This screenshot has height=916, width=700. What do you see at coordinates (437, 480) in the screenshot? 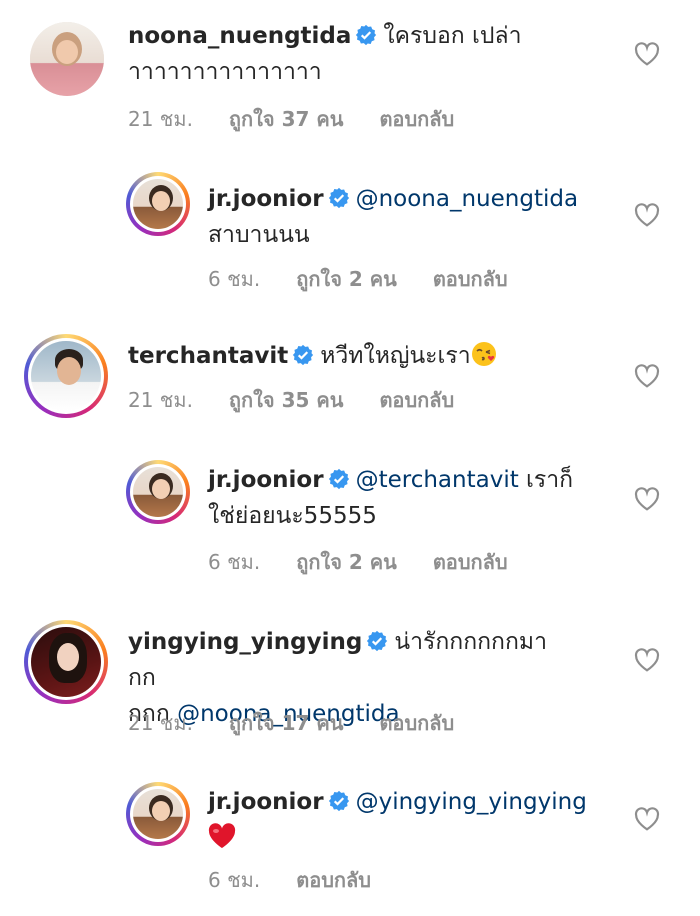
I see `mention-link: @terchantavit` at bounding box center [437, 480].